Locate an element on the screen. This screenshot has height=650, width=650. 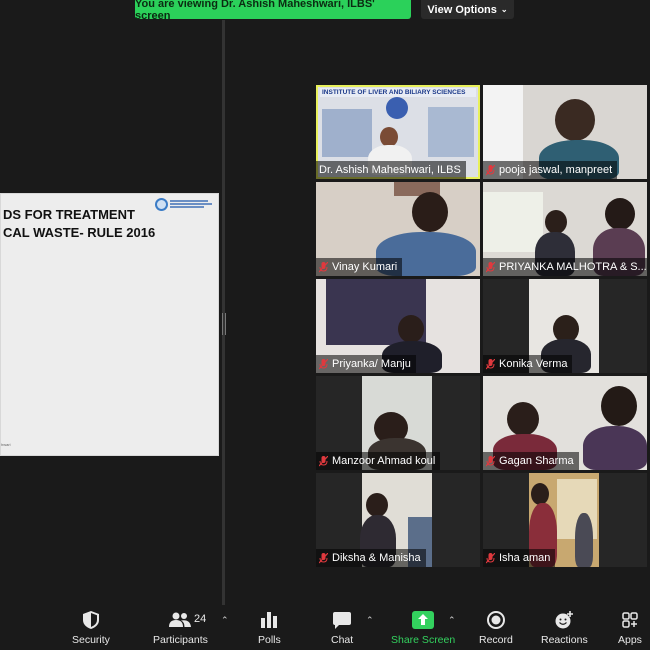
video-tile-participant: Manzoor Ahmad koul is located at coordinates (398, 423).